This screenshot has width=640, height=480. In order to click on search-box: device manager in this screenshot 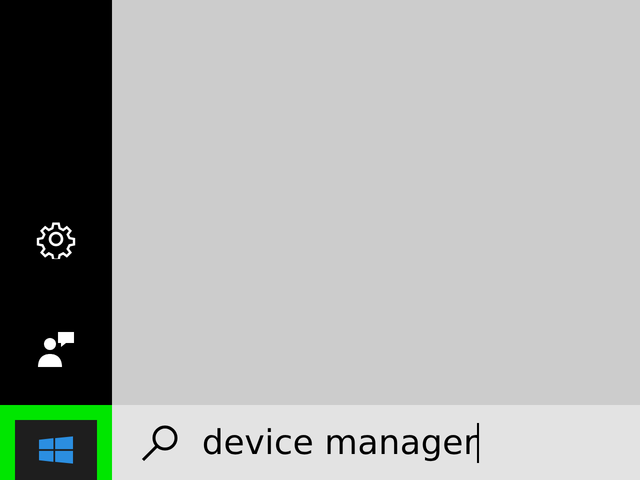, I will do `click(376, 442)`.